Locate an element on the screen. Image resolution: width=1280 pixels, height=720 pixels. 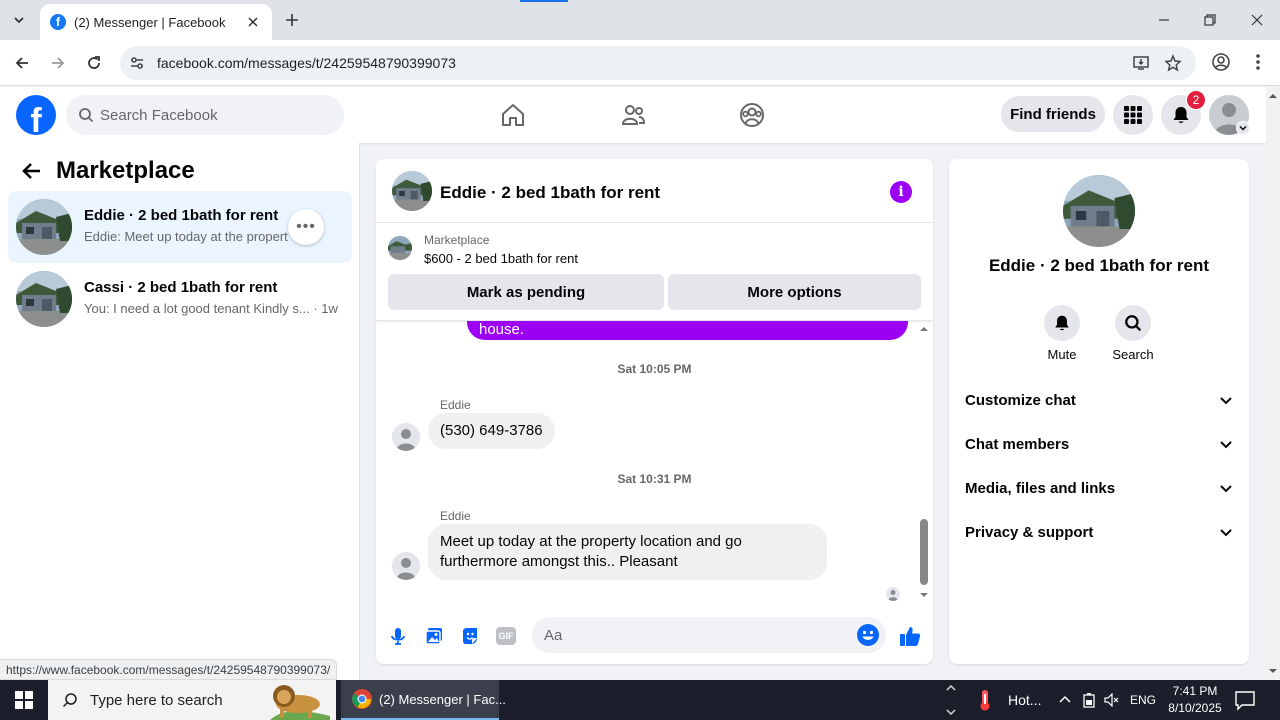
gif-icon: GIF is located at coordinates (506, 636).